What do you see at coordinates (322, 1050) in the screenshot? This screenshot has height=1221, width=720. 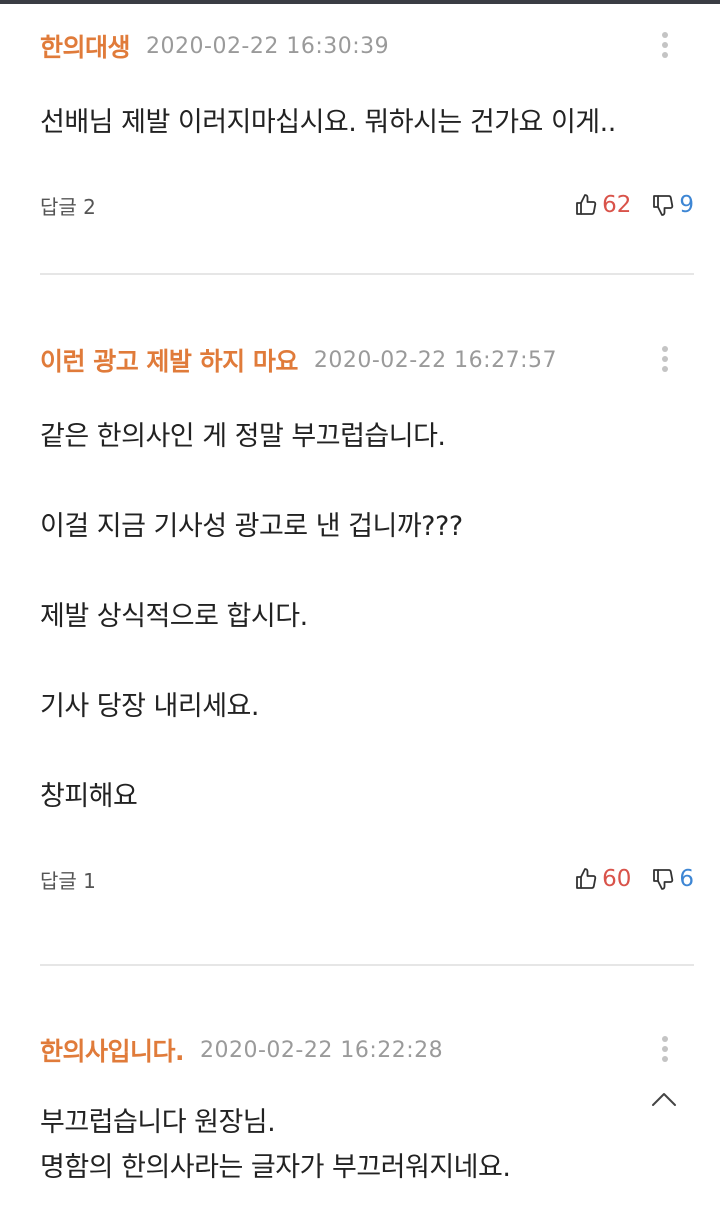 I see `comment-timestamp: 2020-02-22 16:22:28` at bounding box center [322, 1050].